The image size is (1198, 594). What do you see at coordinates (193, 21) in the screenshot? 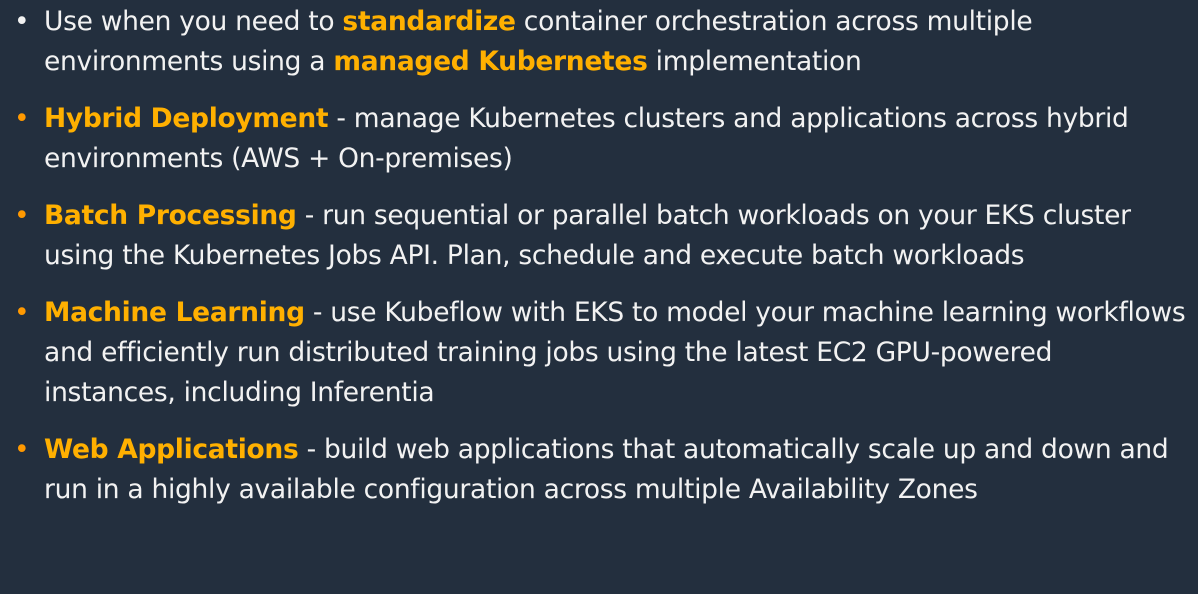
I see `bullet-text: Use when you need to` at bounding box center [193, 21].